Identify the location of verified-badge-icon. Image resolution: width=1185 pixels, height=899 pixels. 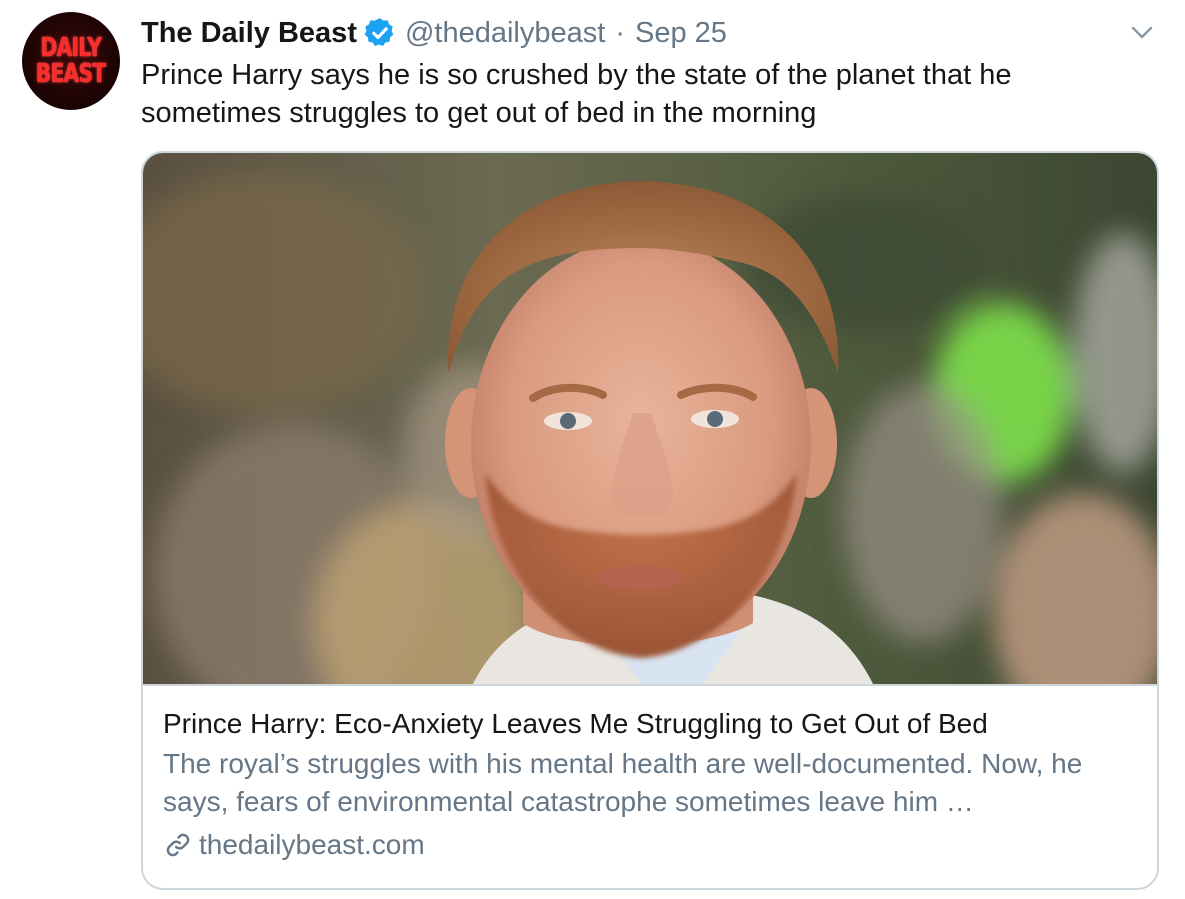
(379, 32).